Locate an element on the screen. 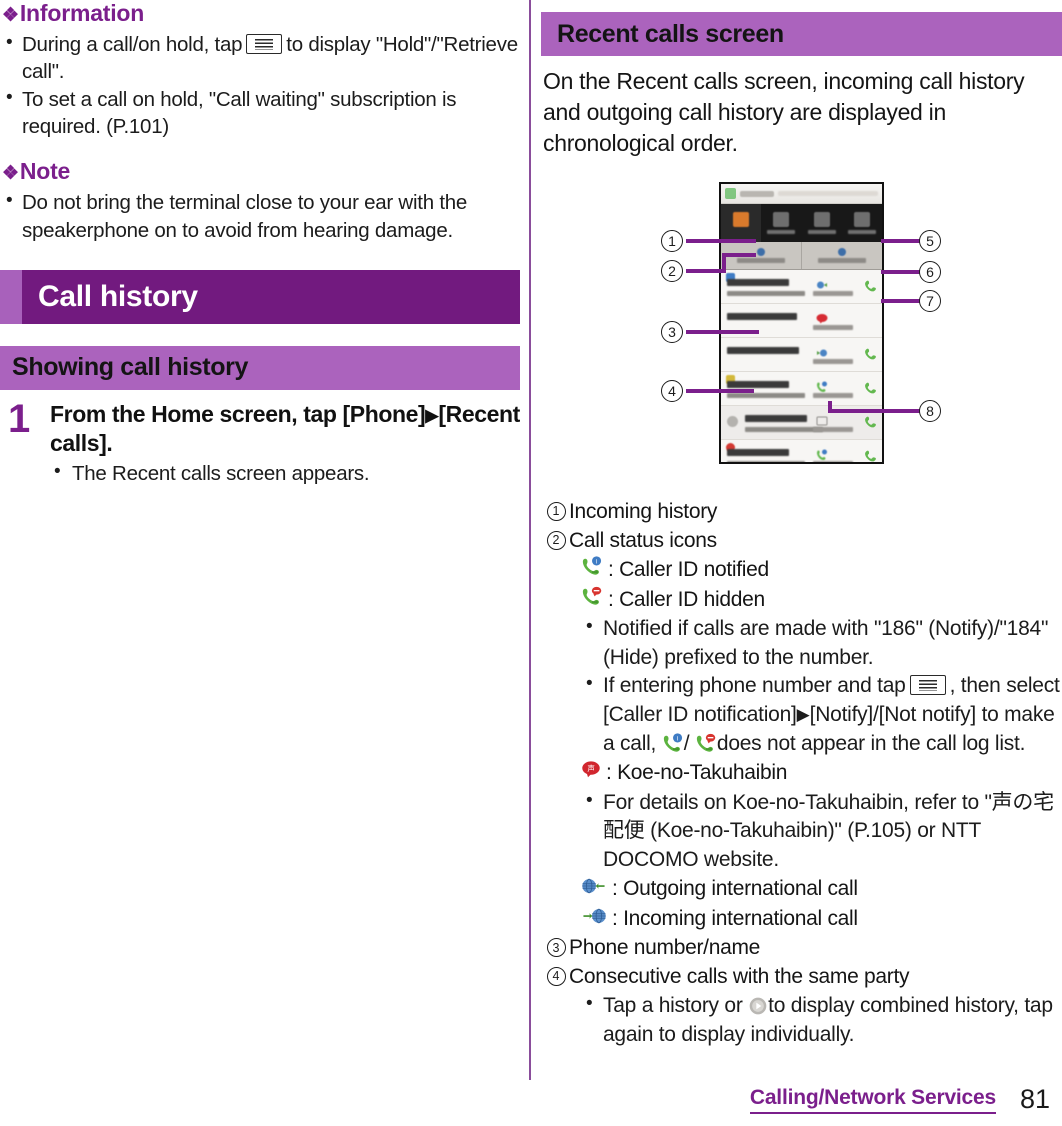 The image size is (1062, 1126). bullet-part-a: Tap a history or is located at coordinates (673, 1006).